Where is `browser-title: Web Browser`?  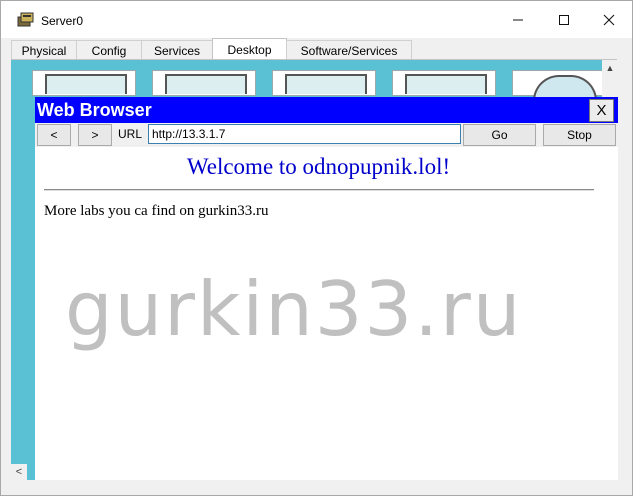
browser-title: Web Browser is located at coordinates (94, 110).